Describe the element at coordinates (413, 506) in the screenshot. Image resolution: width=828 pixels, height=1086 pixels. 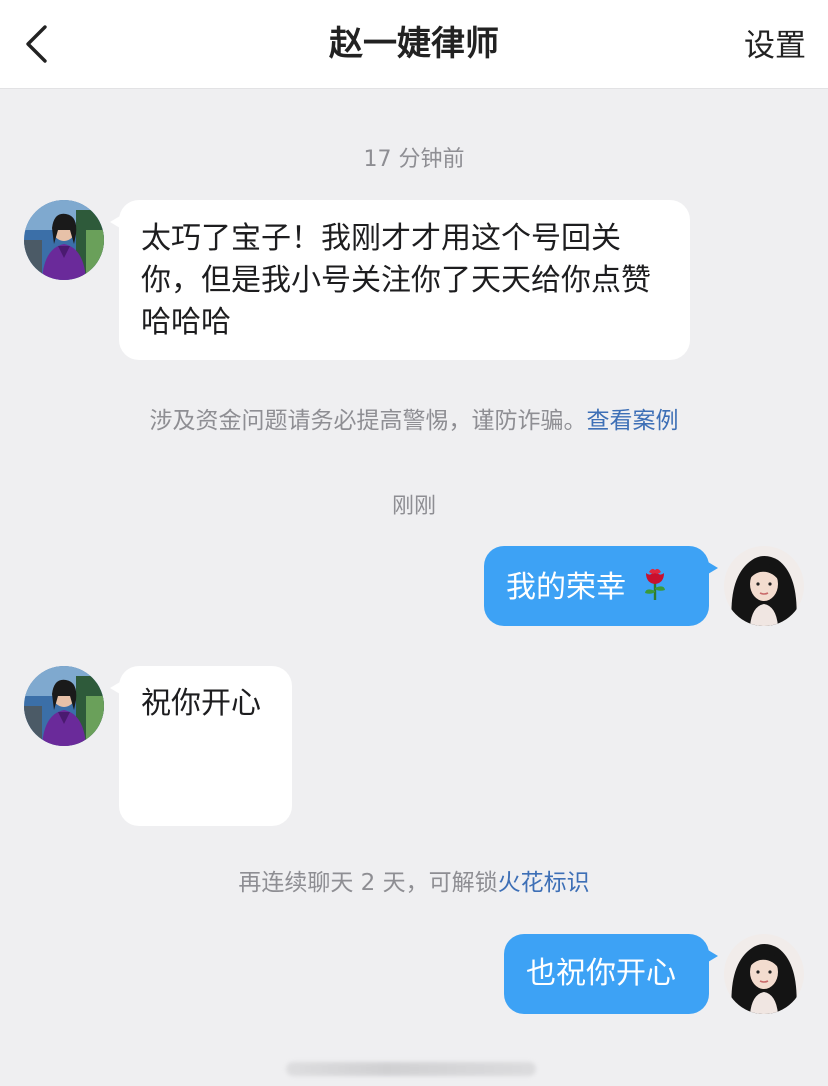
I see `timestamp: 刚刚` at that location.